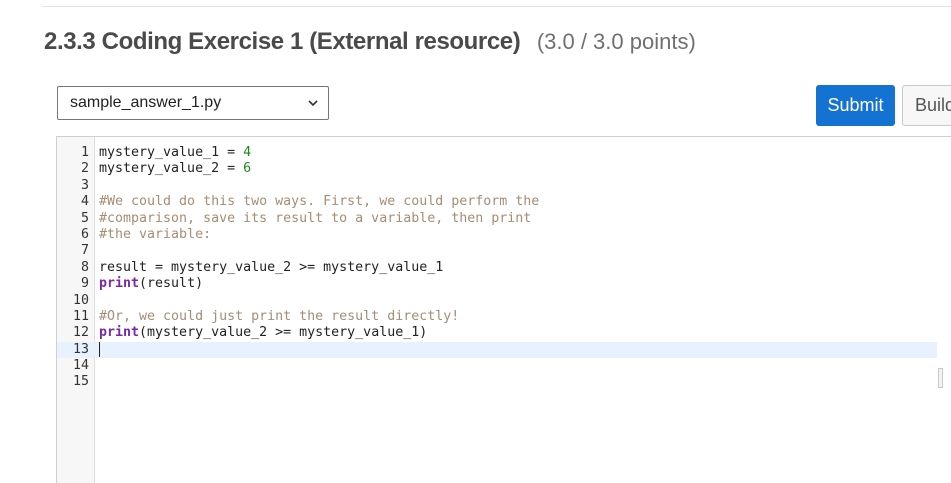 Image resolution: width=951 pixels, height=483 pixels. I want to click on code-token: 6, so click(247, 169).